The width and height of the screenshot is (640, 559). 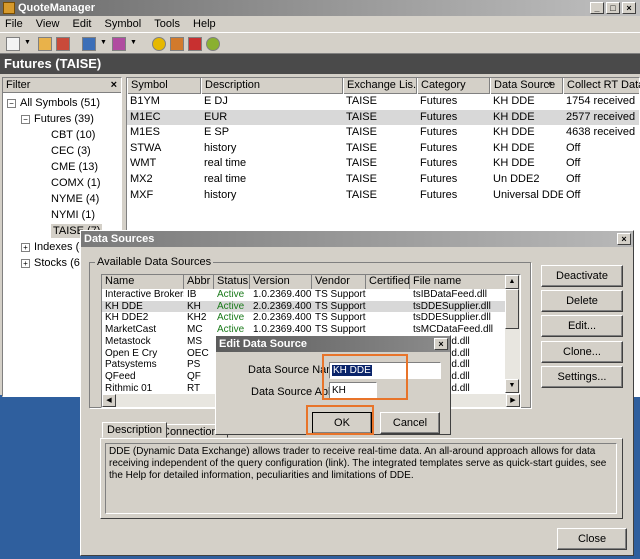 I want to click on scroll-thumb, so click(x=512, y=309).